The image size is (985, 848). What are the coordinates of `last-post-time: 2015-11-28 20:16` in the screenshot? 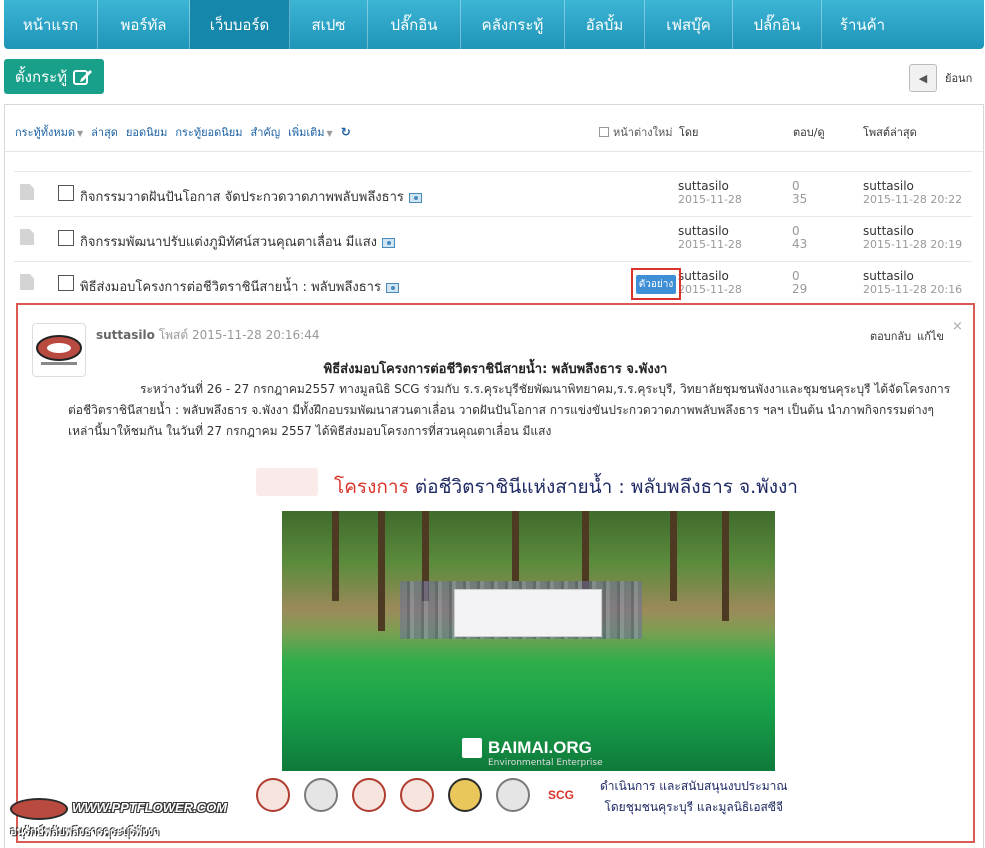 It's located at (913, 289).